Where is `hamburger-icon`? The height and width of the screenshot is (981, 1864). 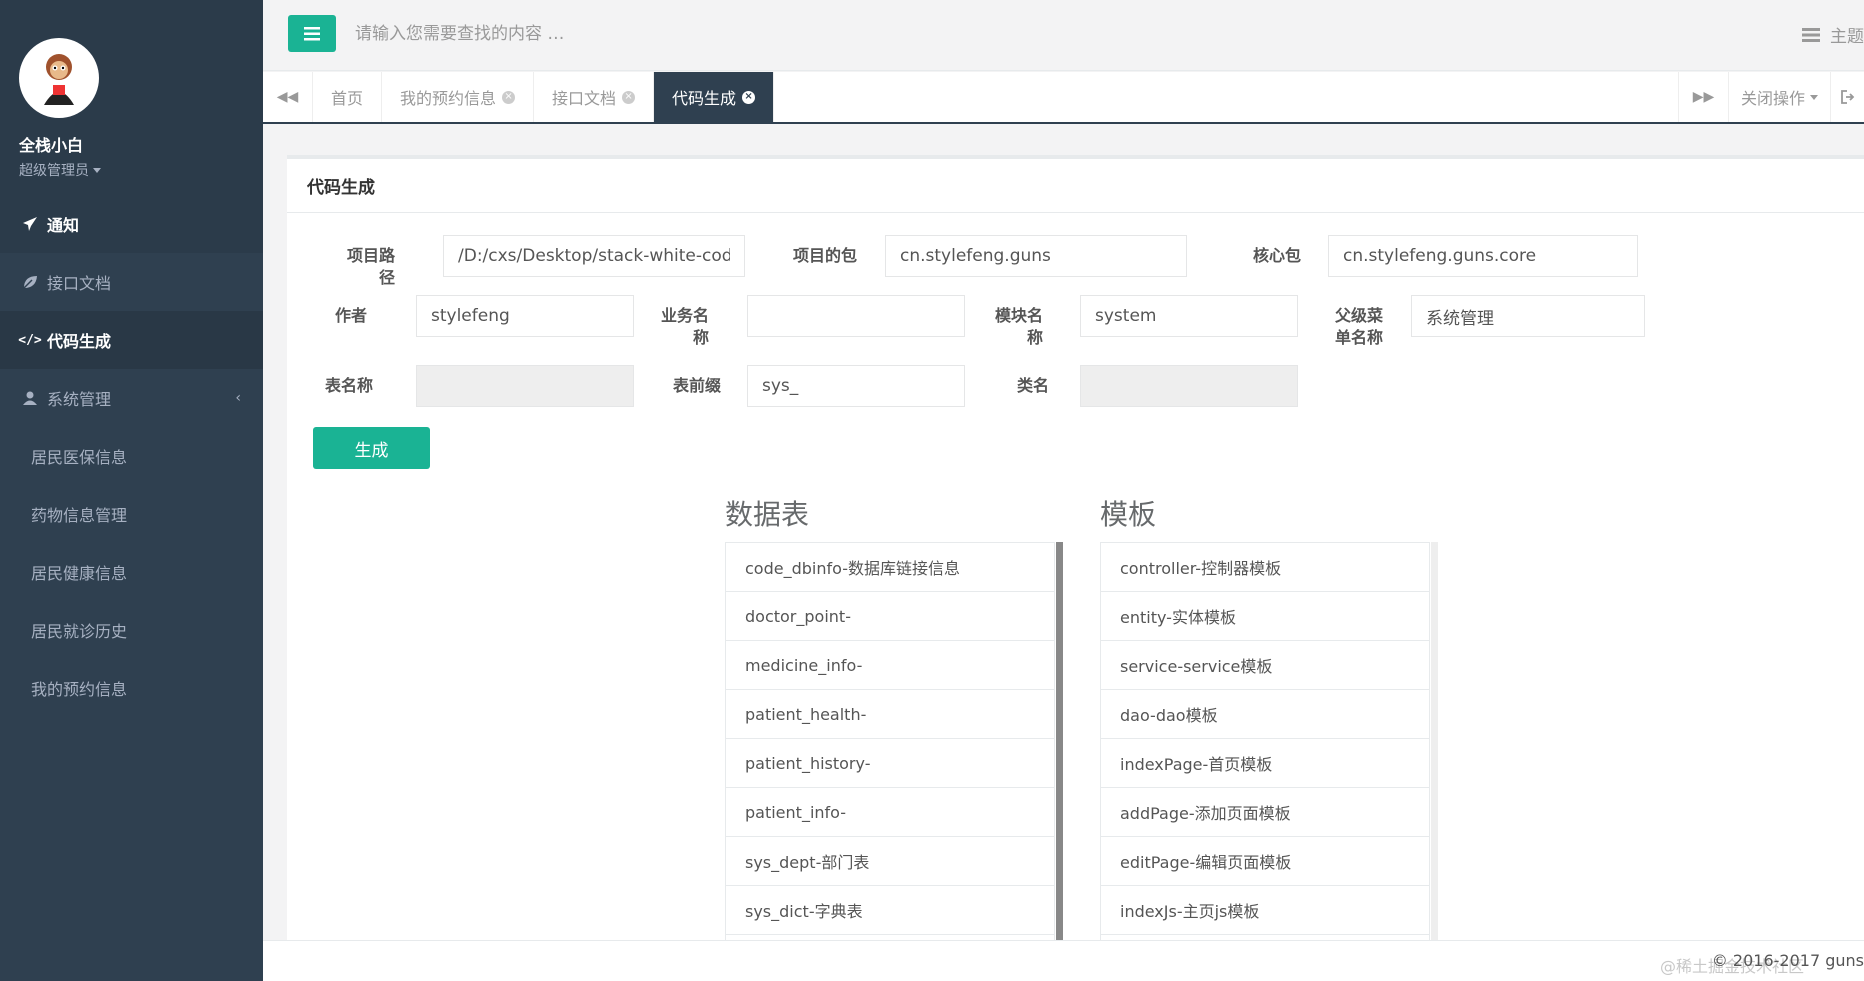
hamburger-icon is located at coordinates (312, 33).